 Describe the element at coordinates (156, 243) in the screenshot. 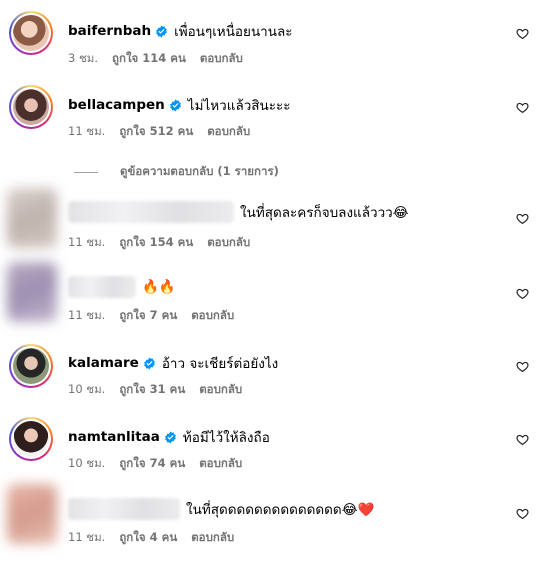

I see `comment-likes: ถูกใจ 154 คน` at that location.